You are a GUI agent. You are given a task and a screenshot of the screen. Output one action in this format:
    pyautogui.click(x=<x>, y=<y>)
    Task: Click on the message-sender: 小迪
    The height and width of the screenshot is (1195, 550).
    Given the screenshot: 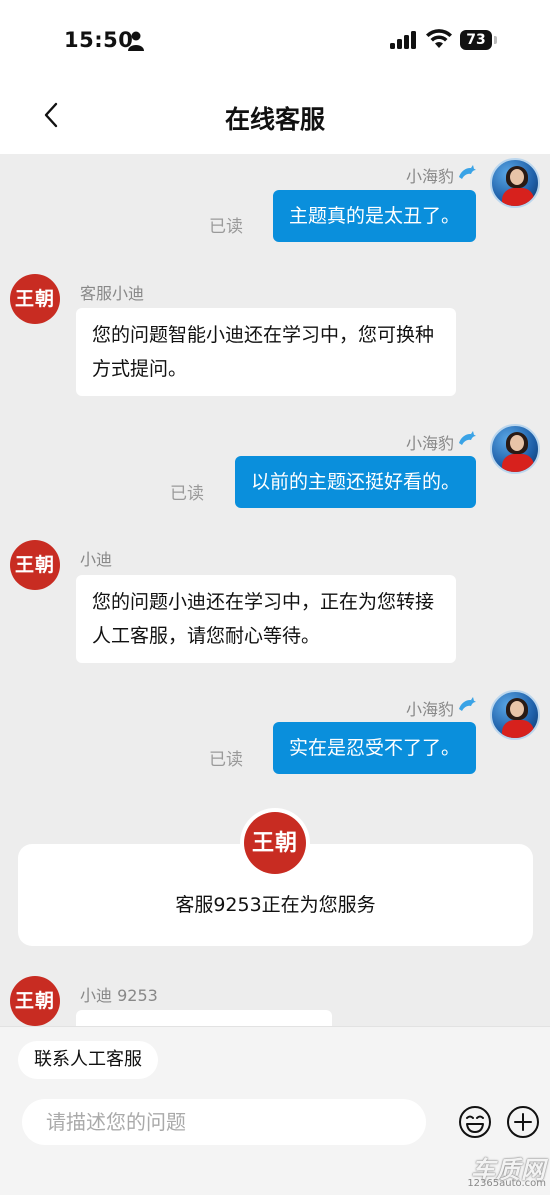 What is the action you would take?
    pyautogui.click(x=96, y=559)
    